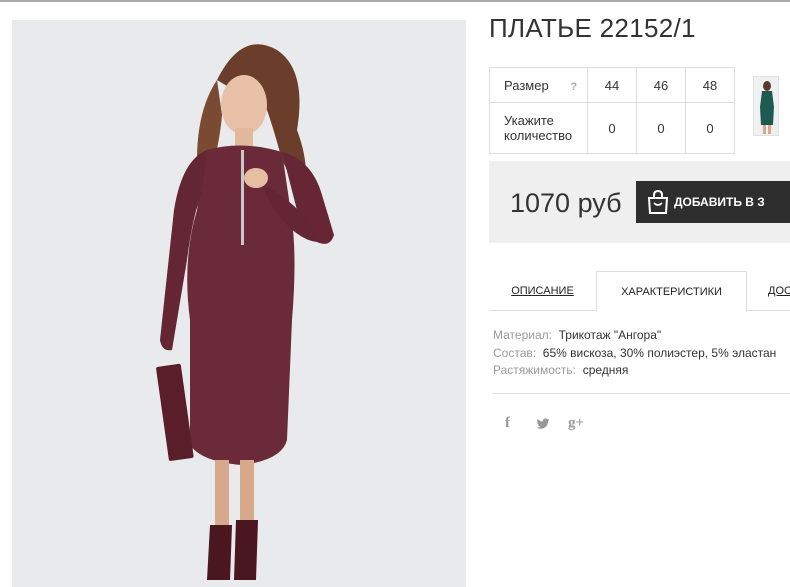 The image size is (790, 587). Describe the element at coordinates (592, 28) in the screenshot. I see `product-title: ПЛАТЬЕ 22152/1` at that location.